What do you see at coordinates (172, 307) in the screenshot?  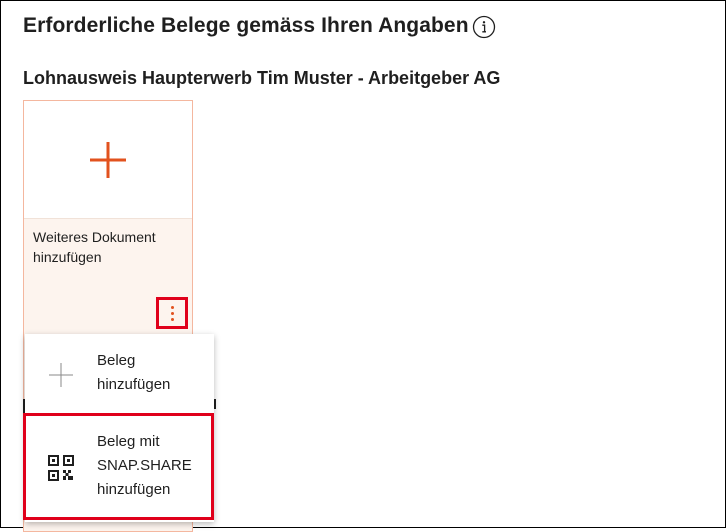 I see `more-vertical-icon` at bounding box center [172, 307].